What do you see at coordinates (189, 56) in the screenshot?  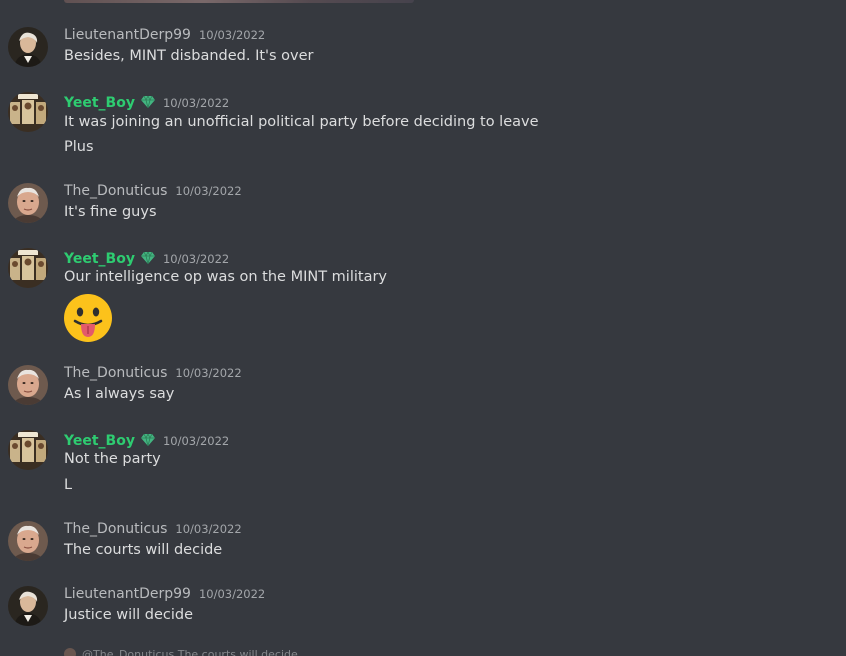 I see `message-text: Besides, MINT disbanded. It's over` at bounding box center [189, 56].